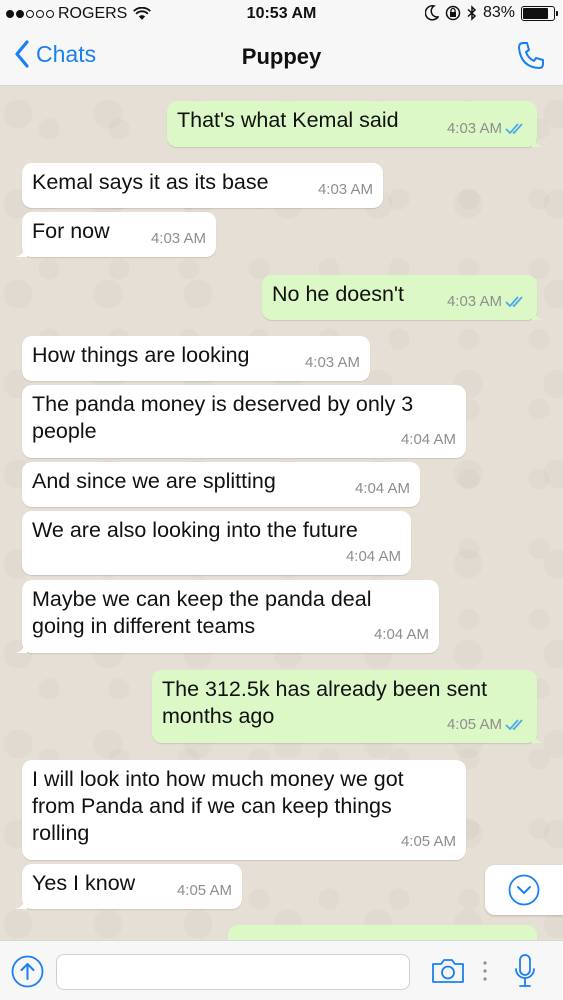  Describe the element at coordinates (431, 13) in the screenshot. I see `moon-icon` at that location.